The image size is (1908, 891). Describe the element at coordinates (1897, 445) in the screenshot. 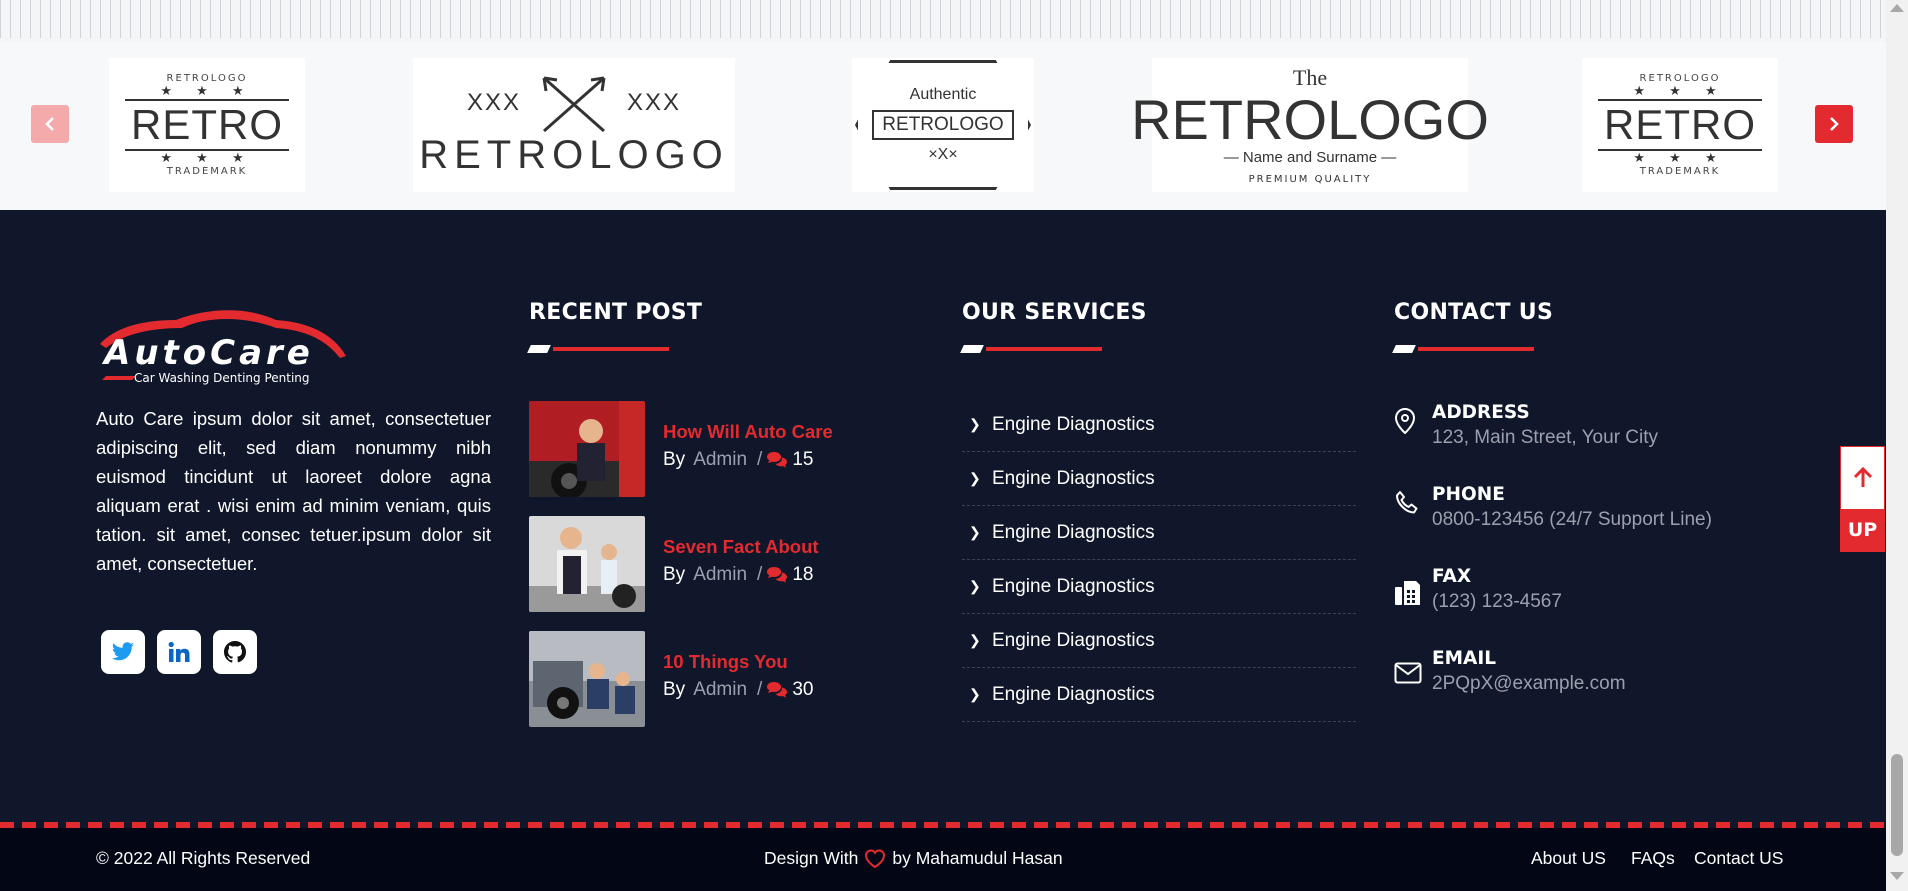

I see `page-scrollbar` at that location.